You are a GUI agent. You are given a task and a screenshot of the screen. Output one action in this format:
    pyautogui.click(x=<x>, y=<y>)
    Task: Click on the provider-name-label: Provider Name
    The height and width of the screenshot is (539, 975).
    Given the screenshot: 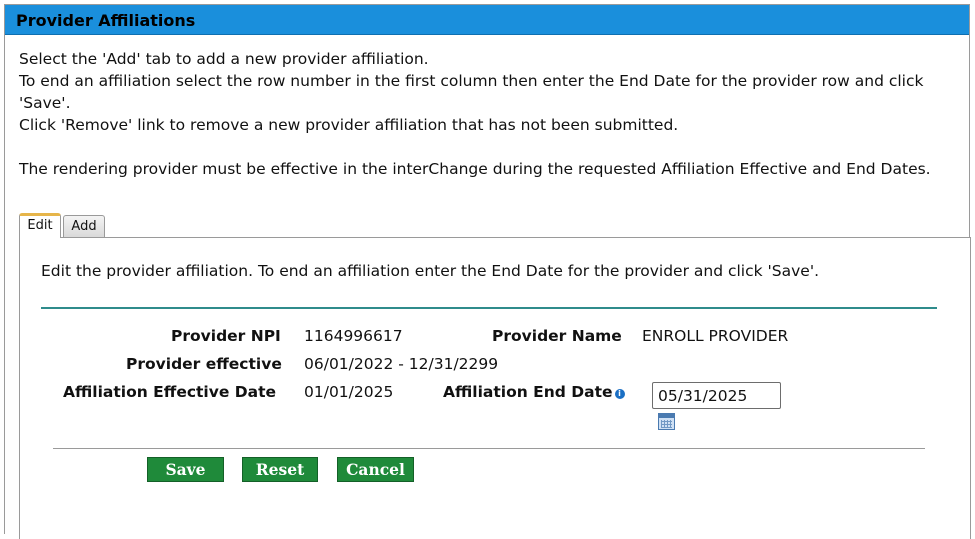 What is the action you would take?
    pyautogui.click(x=557, y=336)
    